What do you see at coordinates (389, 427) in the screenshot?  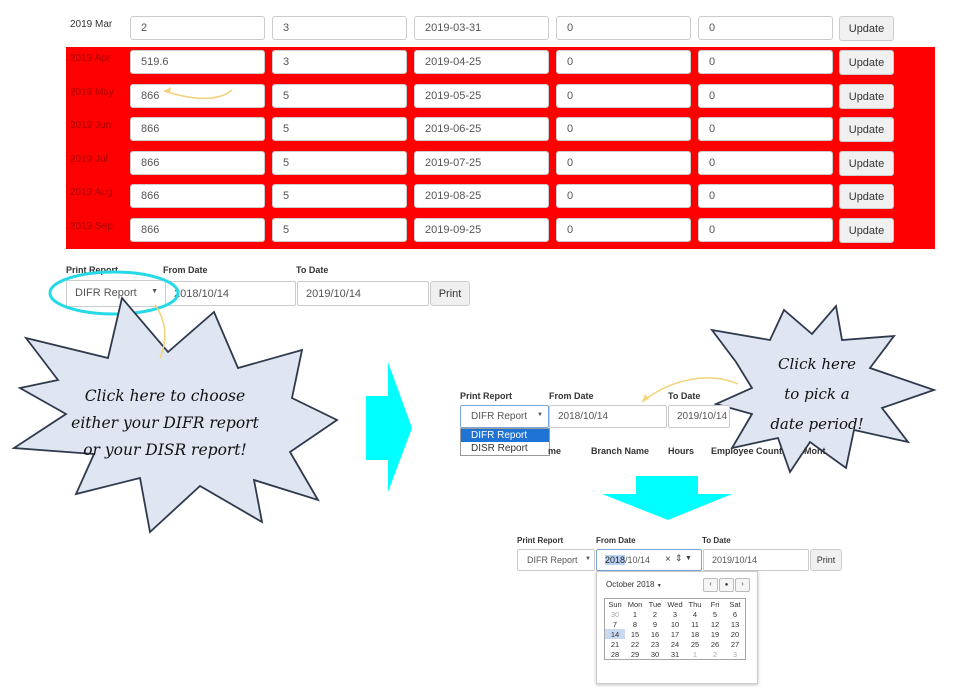 I see `right-arrow` at bounding box center [389, 427].